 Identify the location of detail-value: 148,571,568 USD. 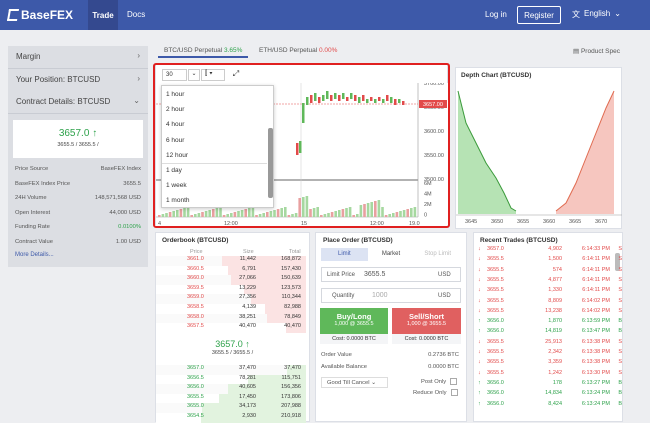
(117, 198).